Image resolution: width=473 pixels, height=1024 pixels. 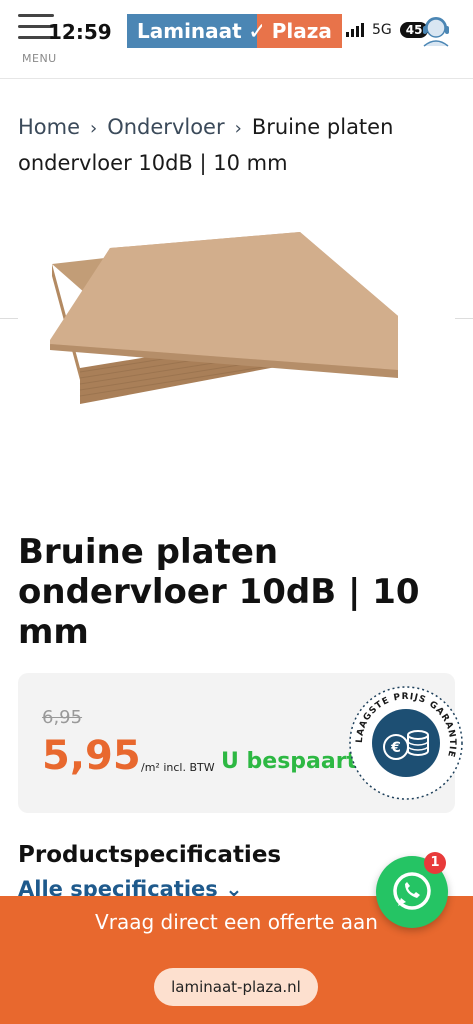 What do you see at coordinates (289, 761) in the screenshot?
I see `saving-label: U bespaart` at bounding box center [289, 761].